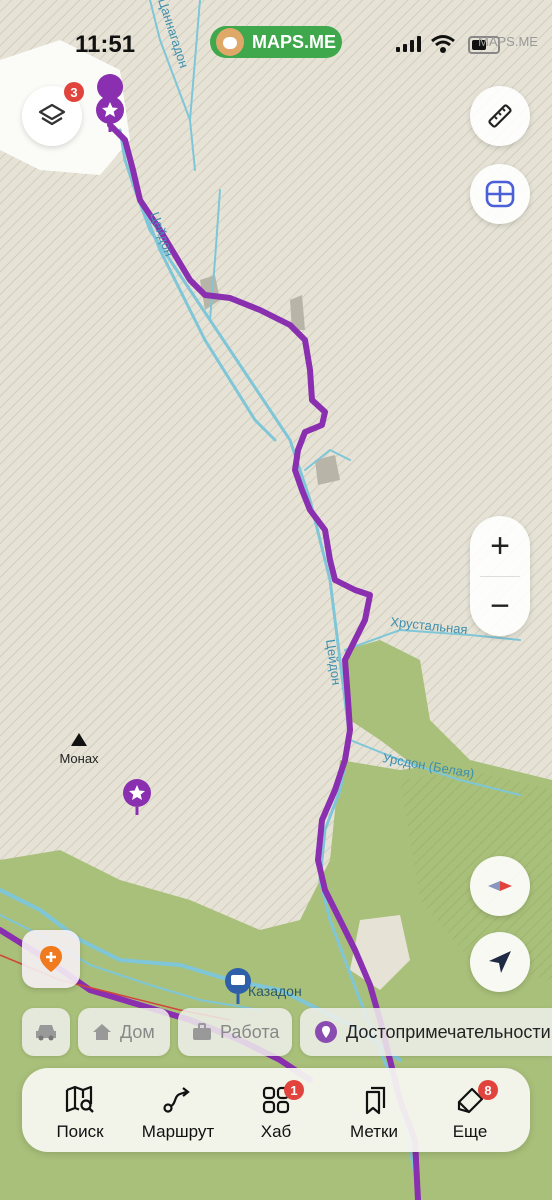  I want to click on chip-sights-label: Достопримечательности, so click(448, 1031).